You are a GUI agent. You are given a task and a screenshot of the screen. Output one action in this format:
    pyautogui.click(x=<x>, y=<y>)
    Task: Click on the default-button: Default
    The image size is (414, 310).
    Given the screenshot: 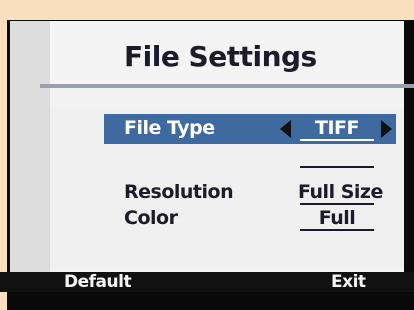 What is the action you would take?
    pyautogui.click(x=98, y=282)
    